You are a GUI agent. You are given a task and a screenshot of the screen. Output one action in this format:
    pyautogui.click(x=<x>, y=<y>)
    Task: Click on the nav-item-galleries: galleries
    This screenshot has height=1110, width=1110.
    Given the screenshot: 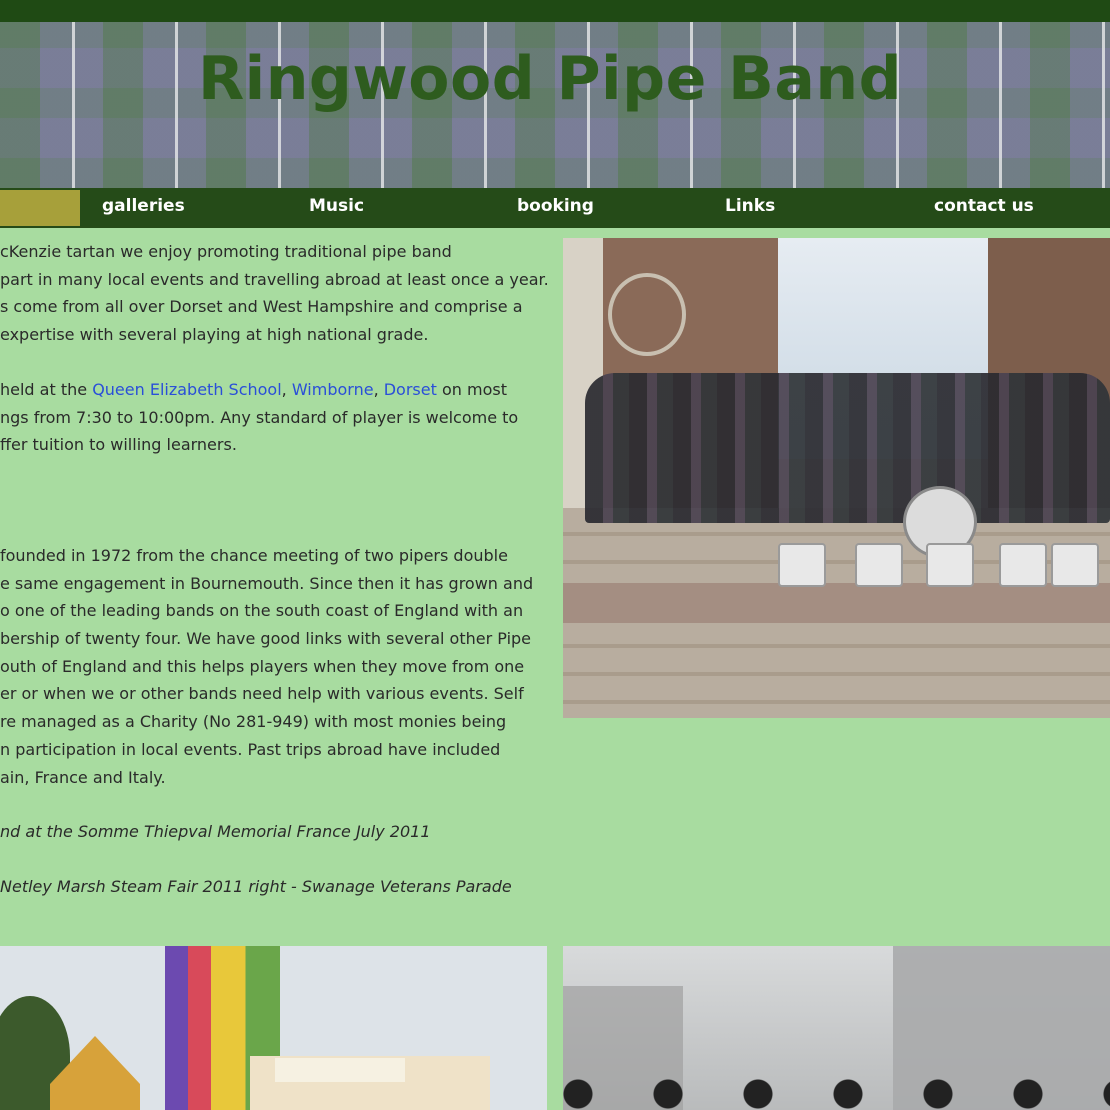 What is the action you would take?
    pyautogui.click(x=143, y=206)
    